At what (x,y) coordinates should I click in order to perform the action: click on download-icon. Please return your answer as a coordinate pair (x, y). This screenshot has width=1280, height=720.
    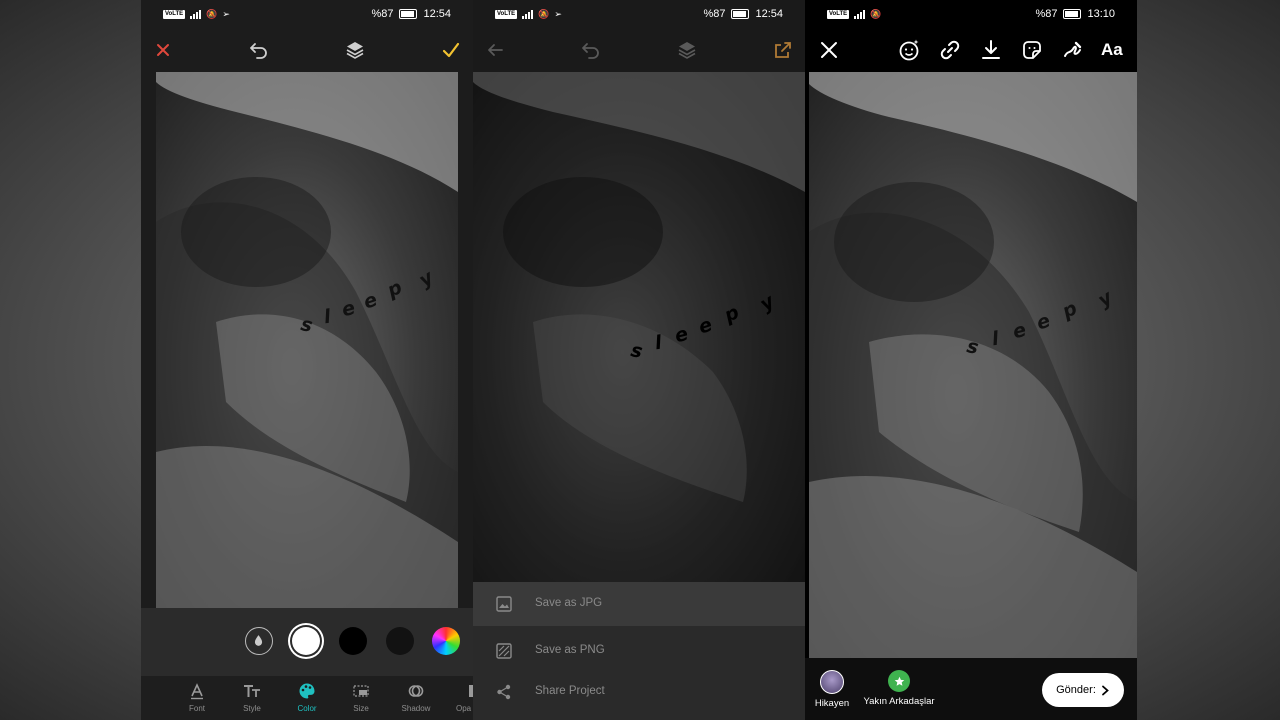
    Looking at the image, I should click on (991, 50).